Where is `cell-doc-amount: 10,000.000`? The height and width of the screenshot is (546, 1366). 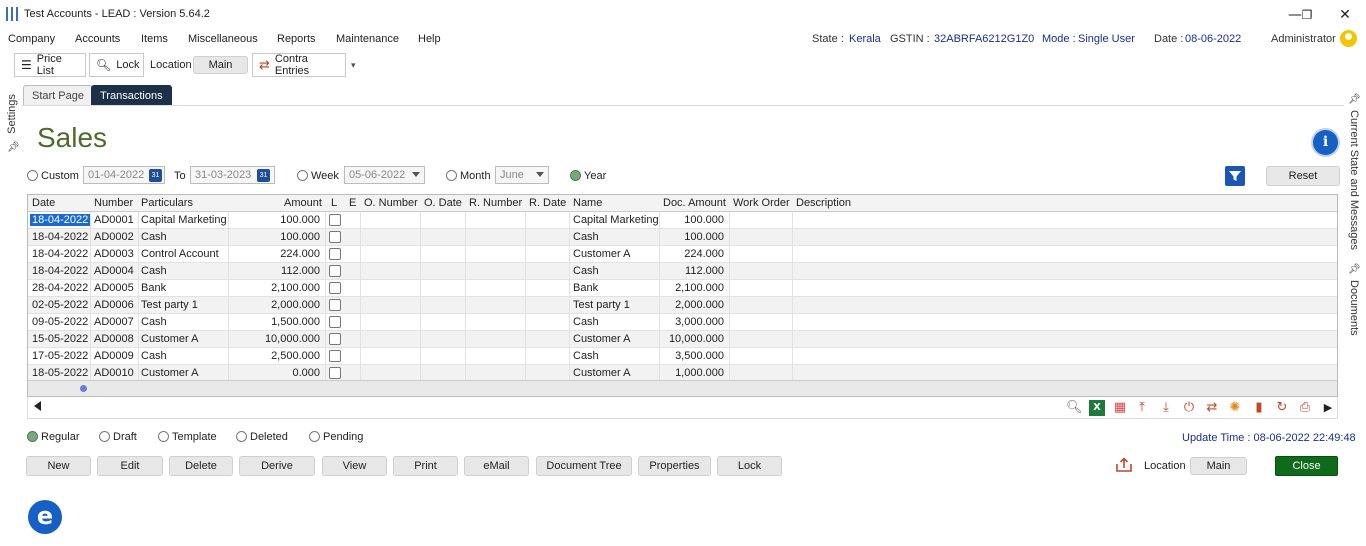
cell-doc-amount: 10,000.000 is located at coordinates (696, 339).